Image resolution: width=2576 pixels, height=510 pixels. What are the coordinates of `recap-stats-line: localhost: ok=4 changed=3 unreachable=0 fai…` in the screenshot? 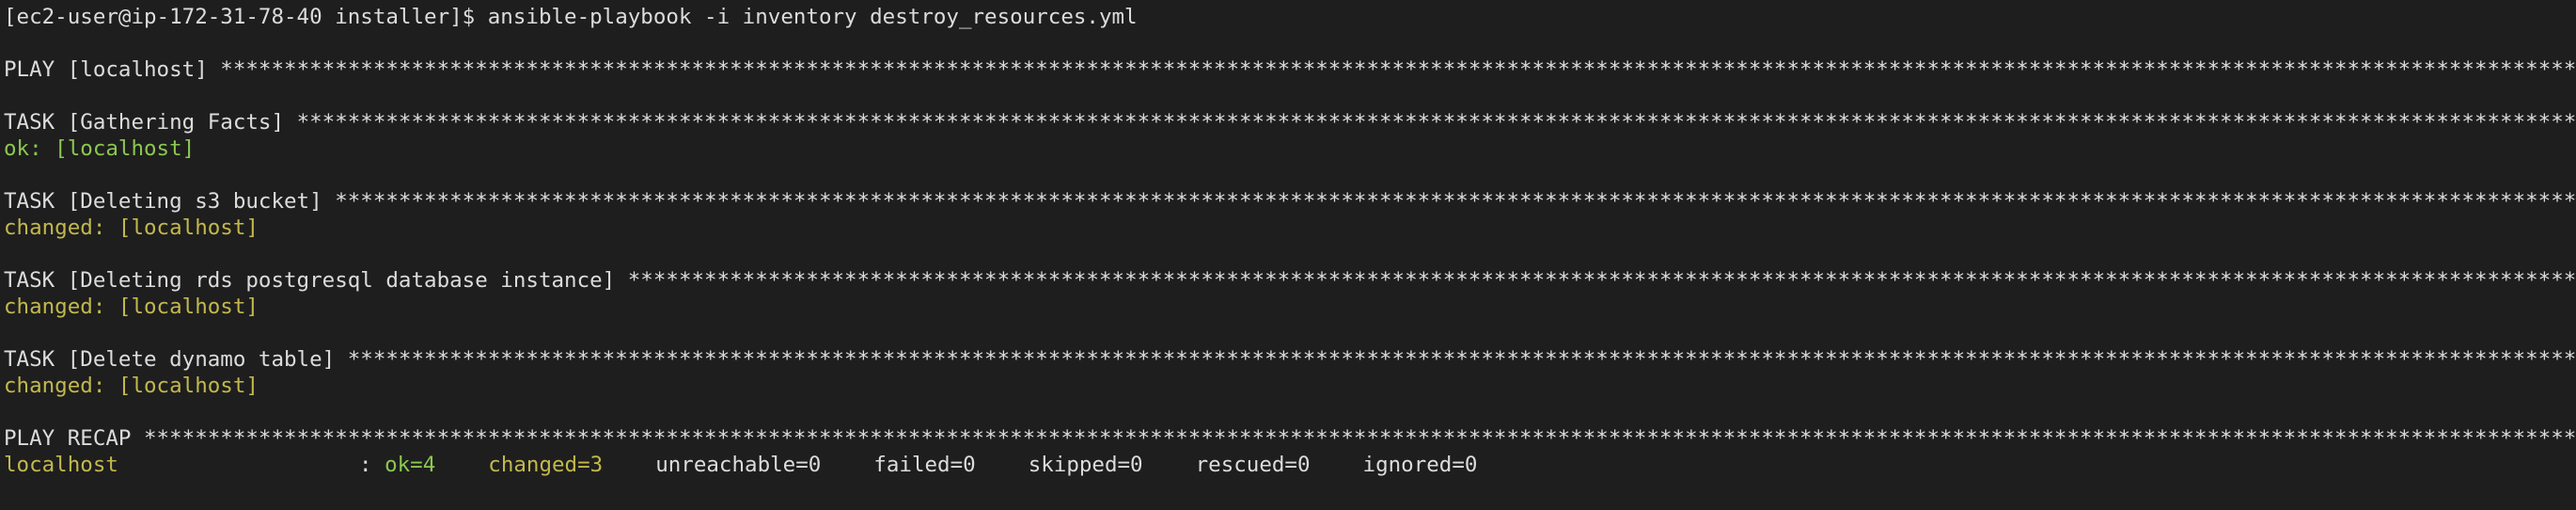 It's located at (1290, 465).